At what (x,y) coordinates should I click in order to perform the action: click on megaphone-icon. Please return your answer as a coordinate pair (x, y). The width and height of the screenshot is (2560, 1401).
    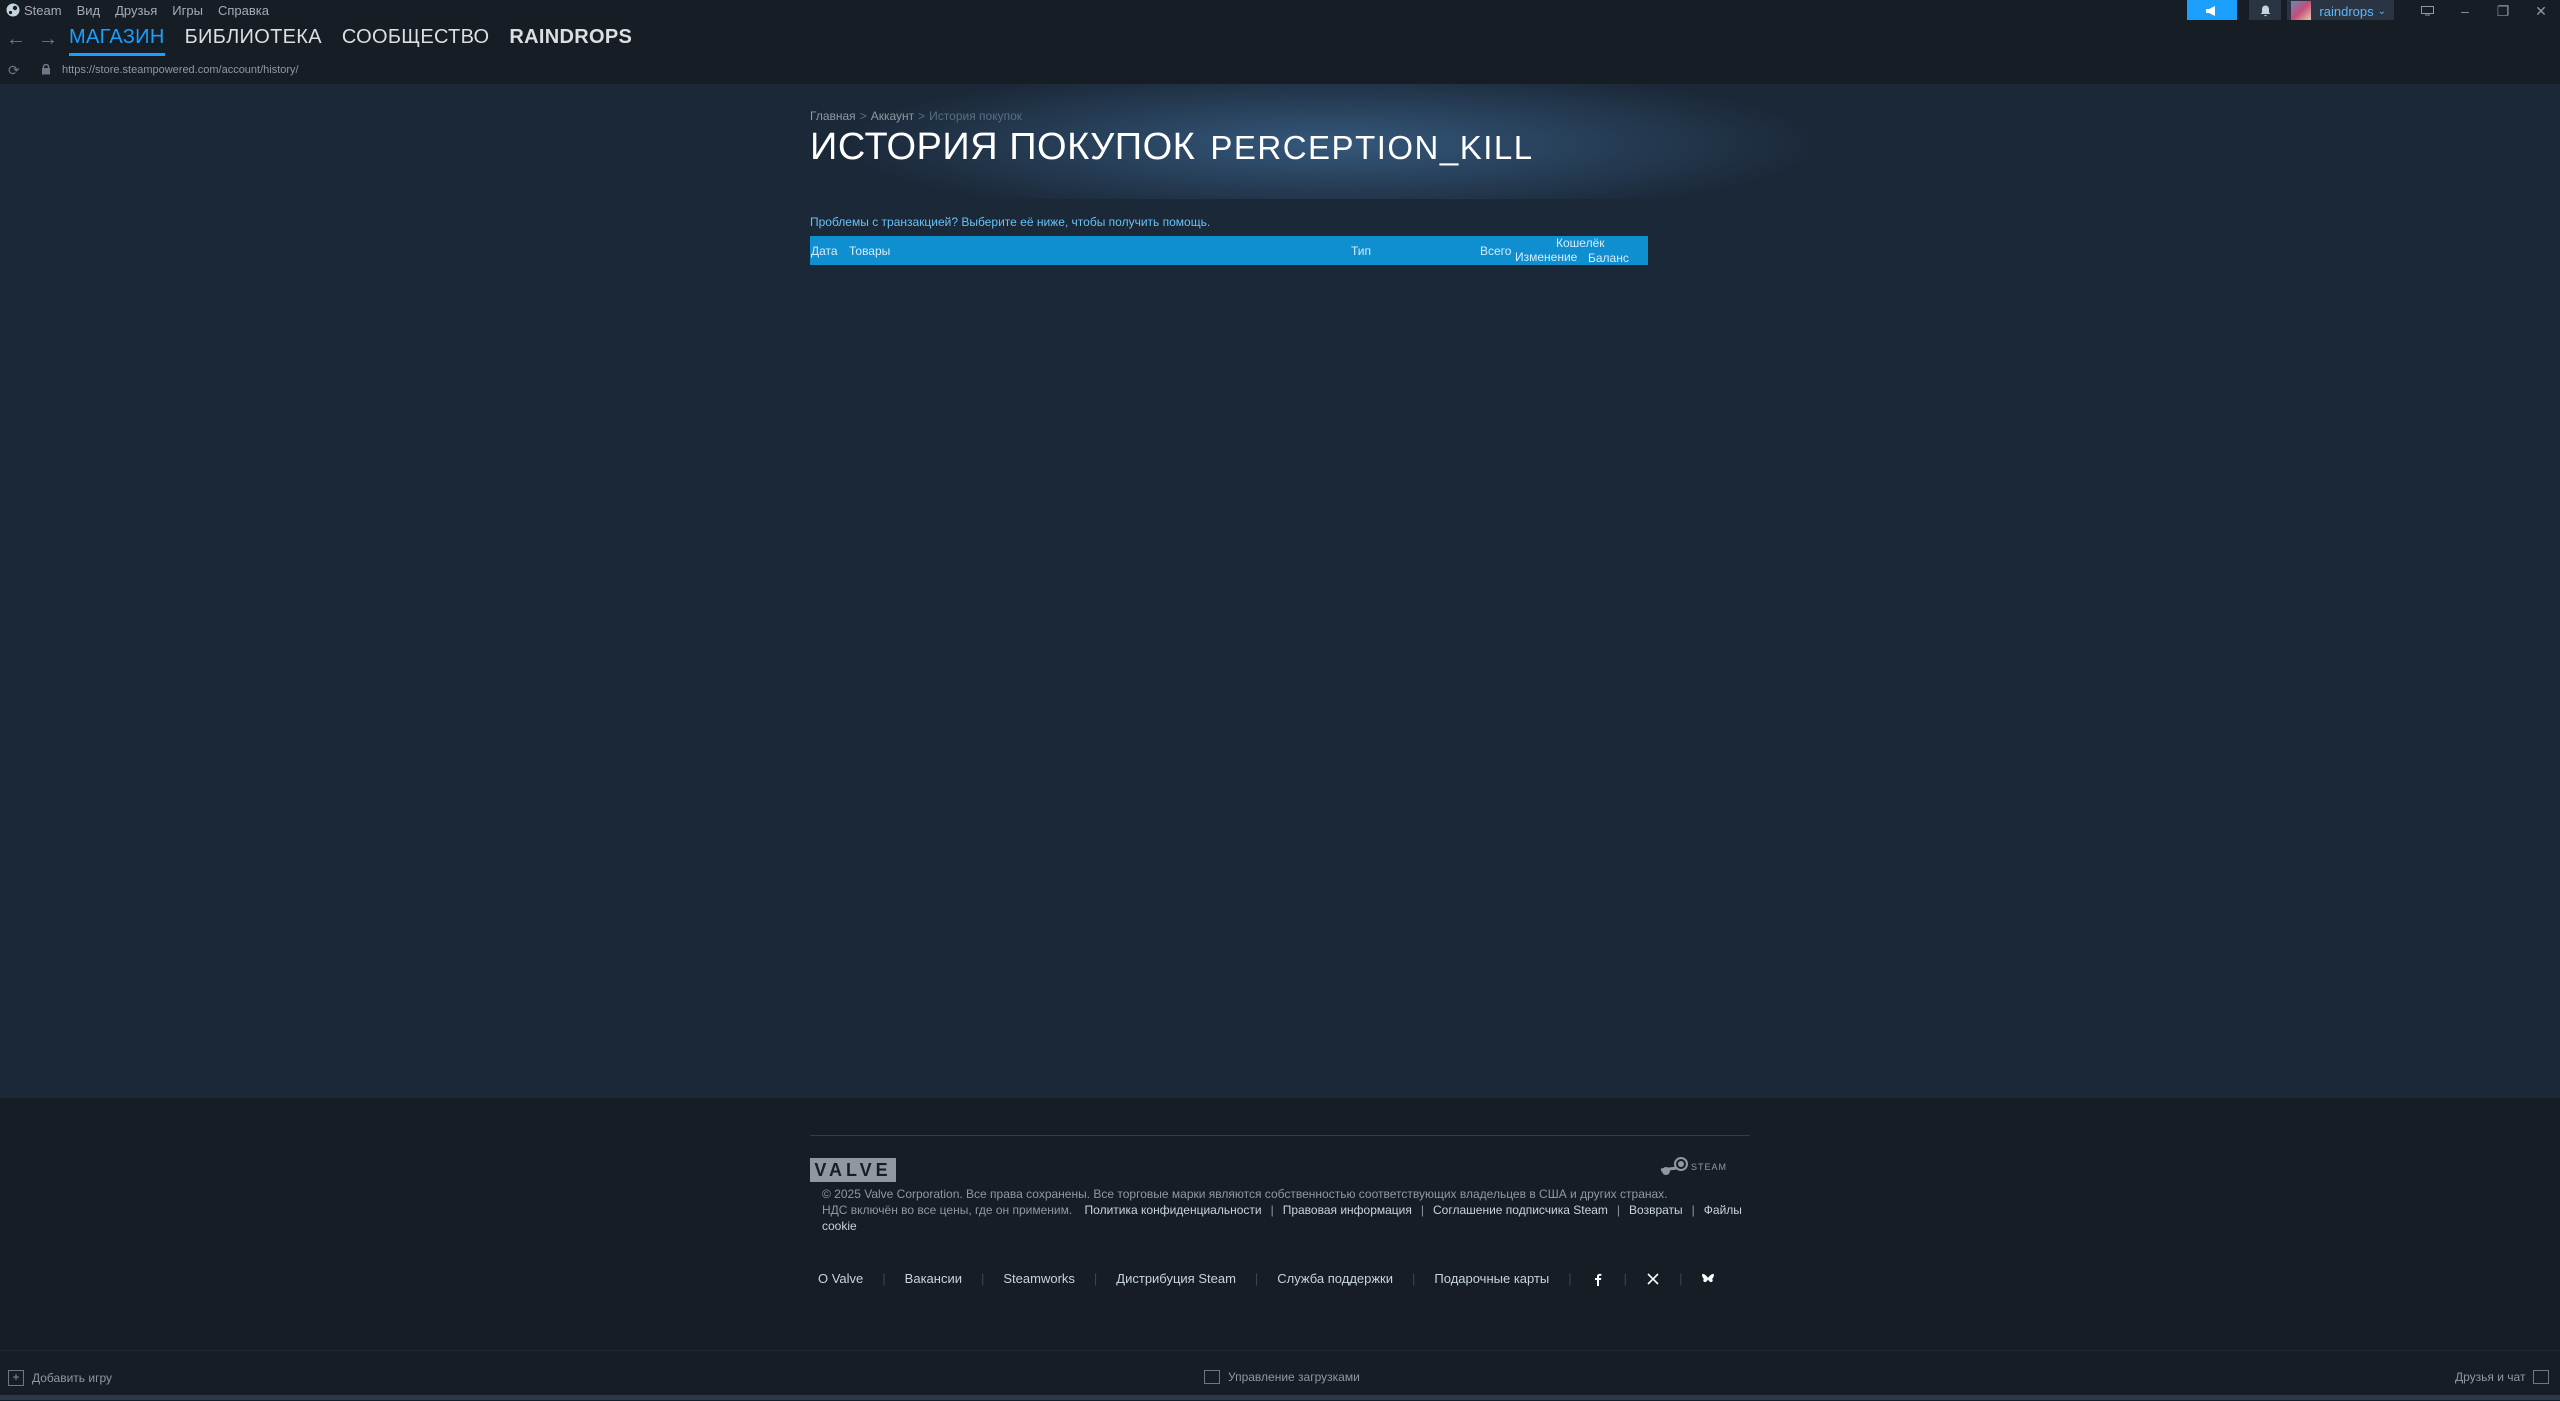
    Looking at the image, I should click on (2211, 11).